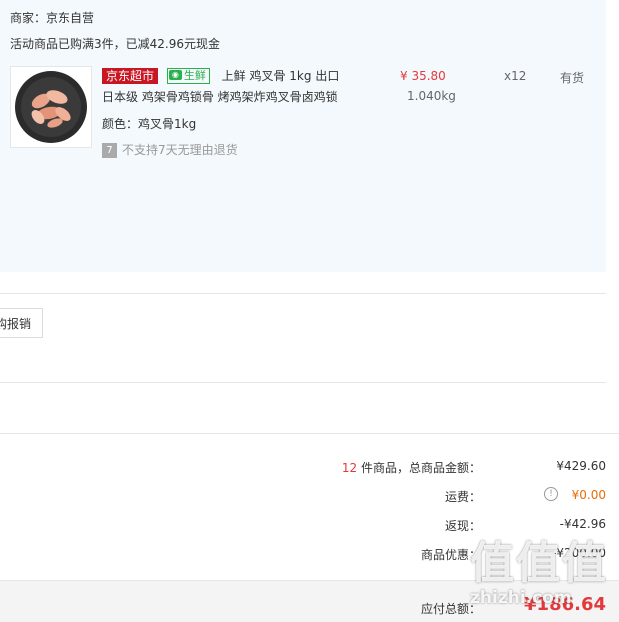  What do you see at coordinates (349, 468) in the screenshot?
I see `item-count: 12` at bounding box center [349, 468].